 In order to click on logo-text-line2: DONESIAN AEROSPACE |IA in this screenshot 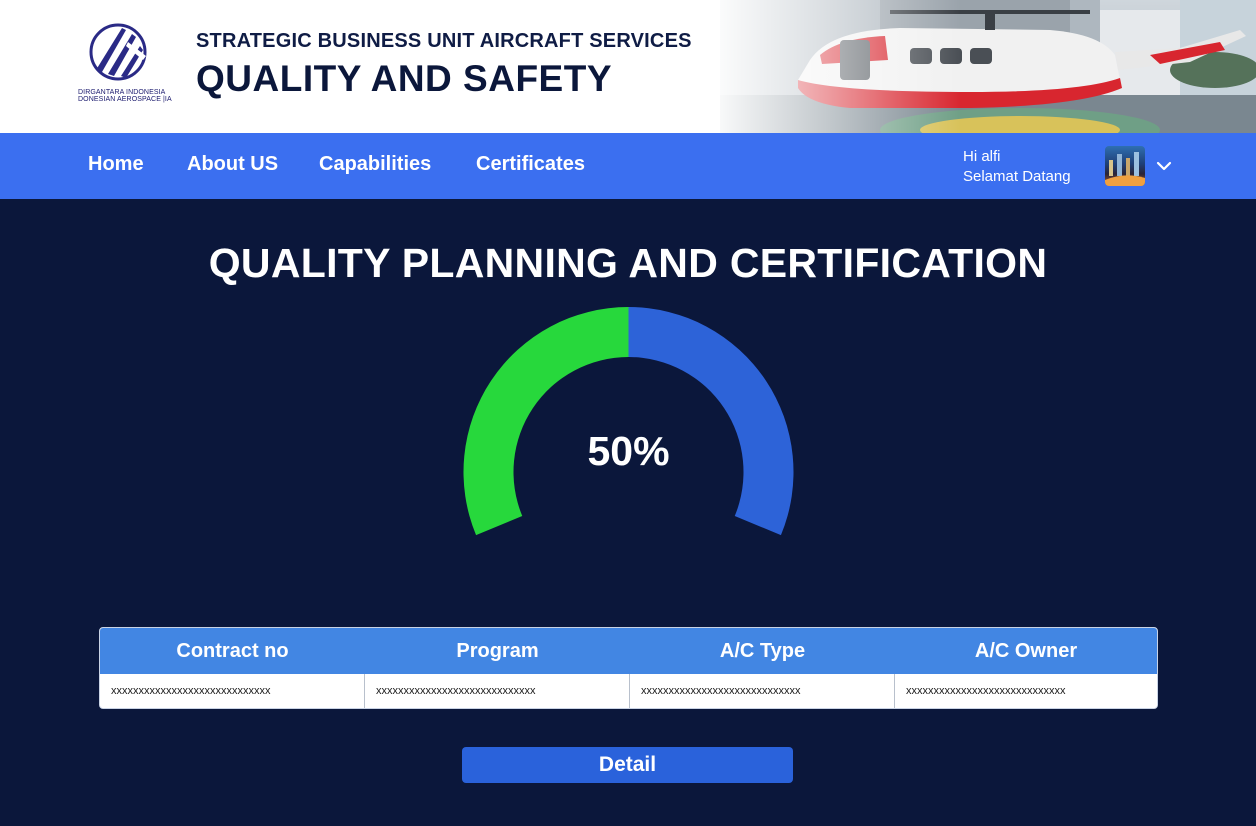, I will do `click(125, 99)`.